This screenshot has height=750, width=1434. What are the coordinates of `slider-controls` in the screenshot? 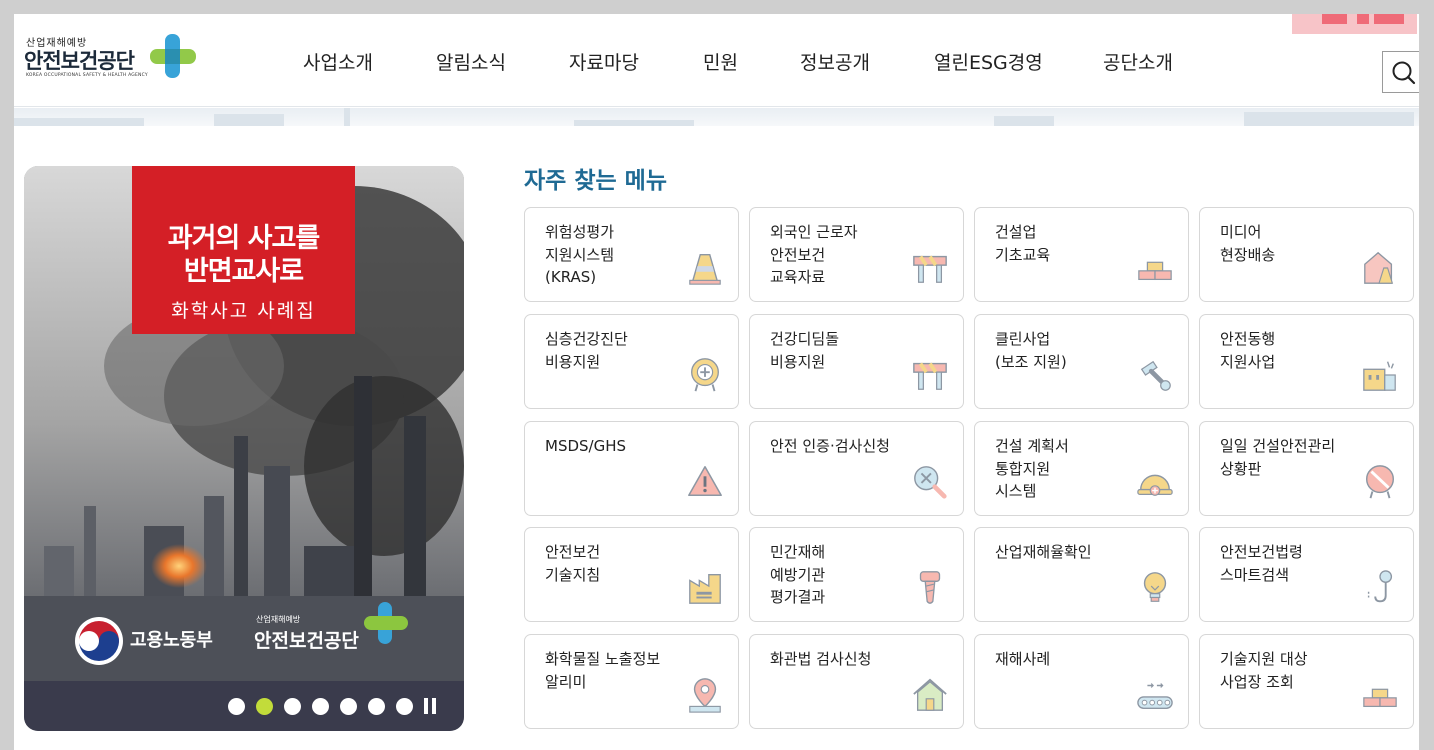 It's located at (244, 706).